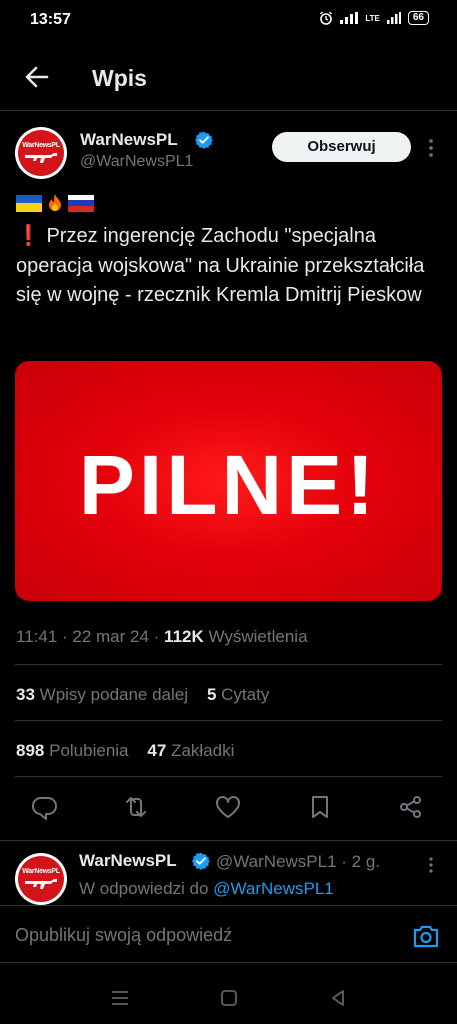 The image size is (457, 1024). I want to click on reply-author-avatar: WarNewsPL, so click(41, 879).